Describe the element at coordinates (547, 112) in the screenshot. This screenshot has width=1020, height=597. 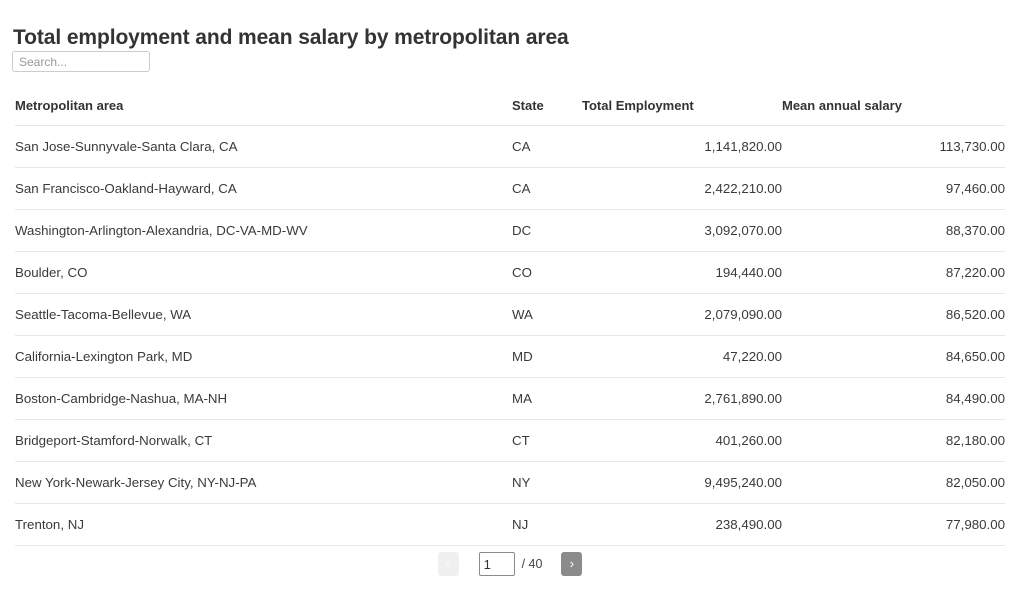
I see `column-header-state: State` at that location.